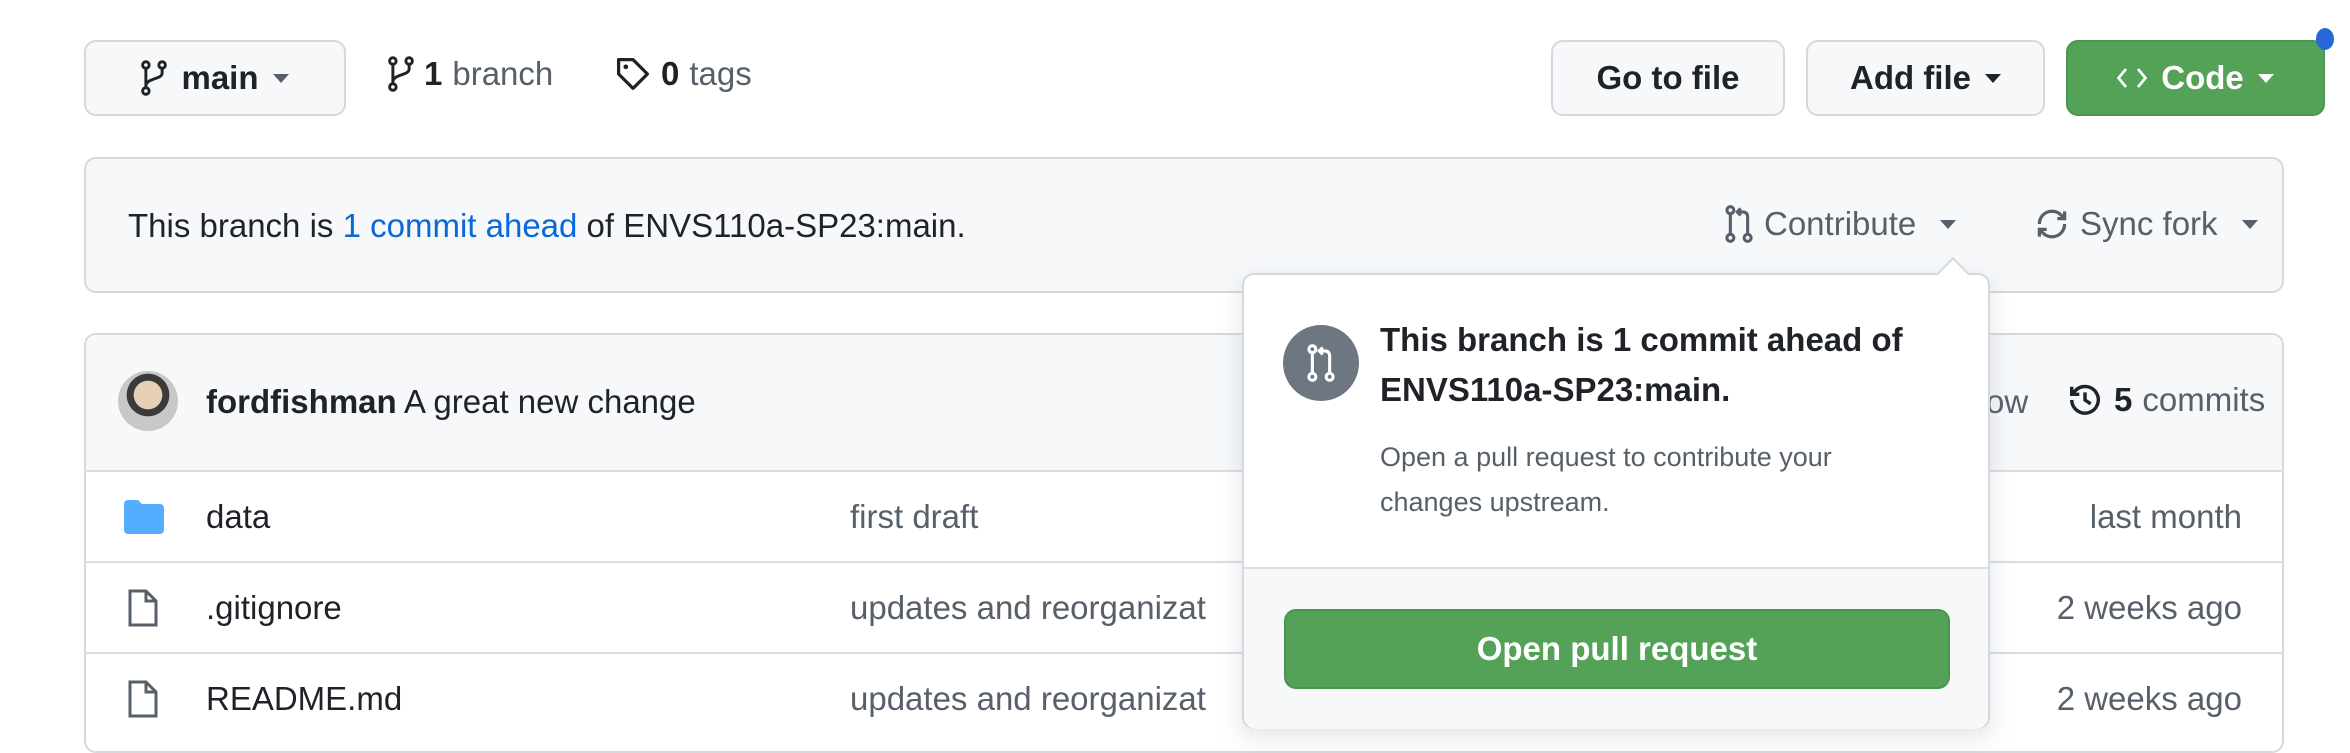  Describe the element at coordinates (2052, 224) in the screenshot. I see `sync-icon` at that location.